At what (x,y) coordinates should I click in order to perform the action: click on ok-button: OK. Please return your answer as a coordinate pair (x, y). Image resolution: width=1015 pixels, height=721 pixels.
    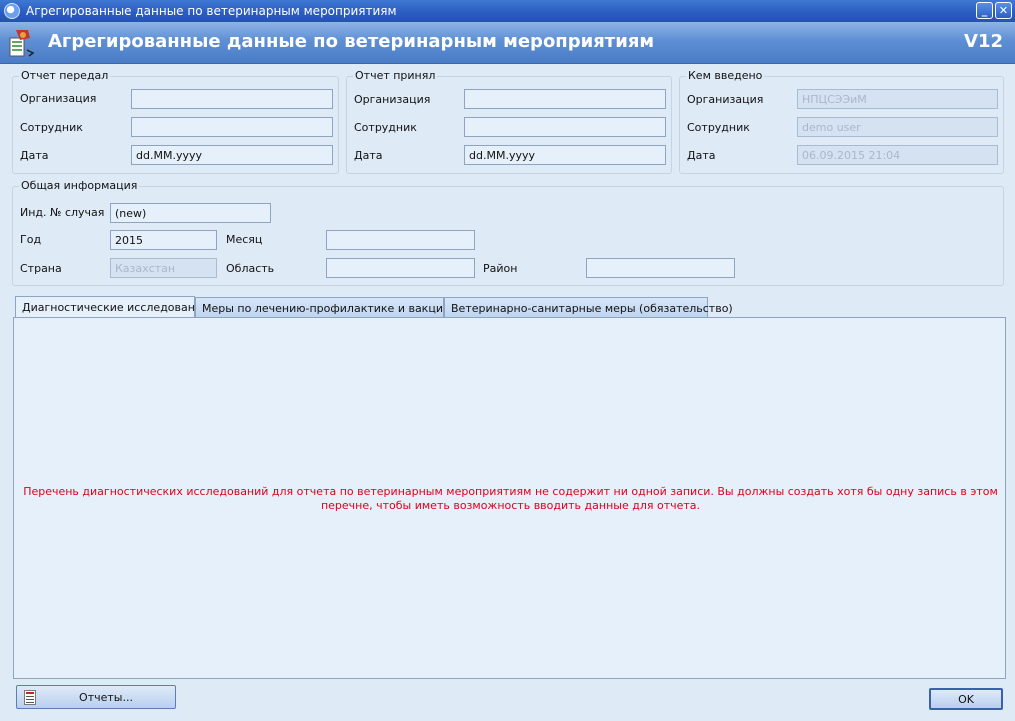
    Looking at the image, I should click on (966, 699).